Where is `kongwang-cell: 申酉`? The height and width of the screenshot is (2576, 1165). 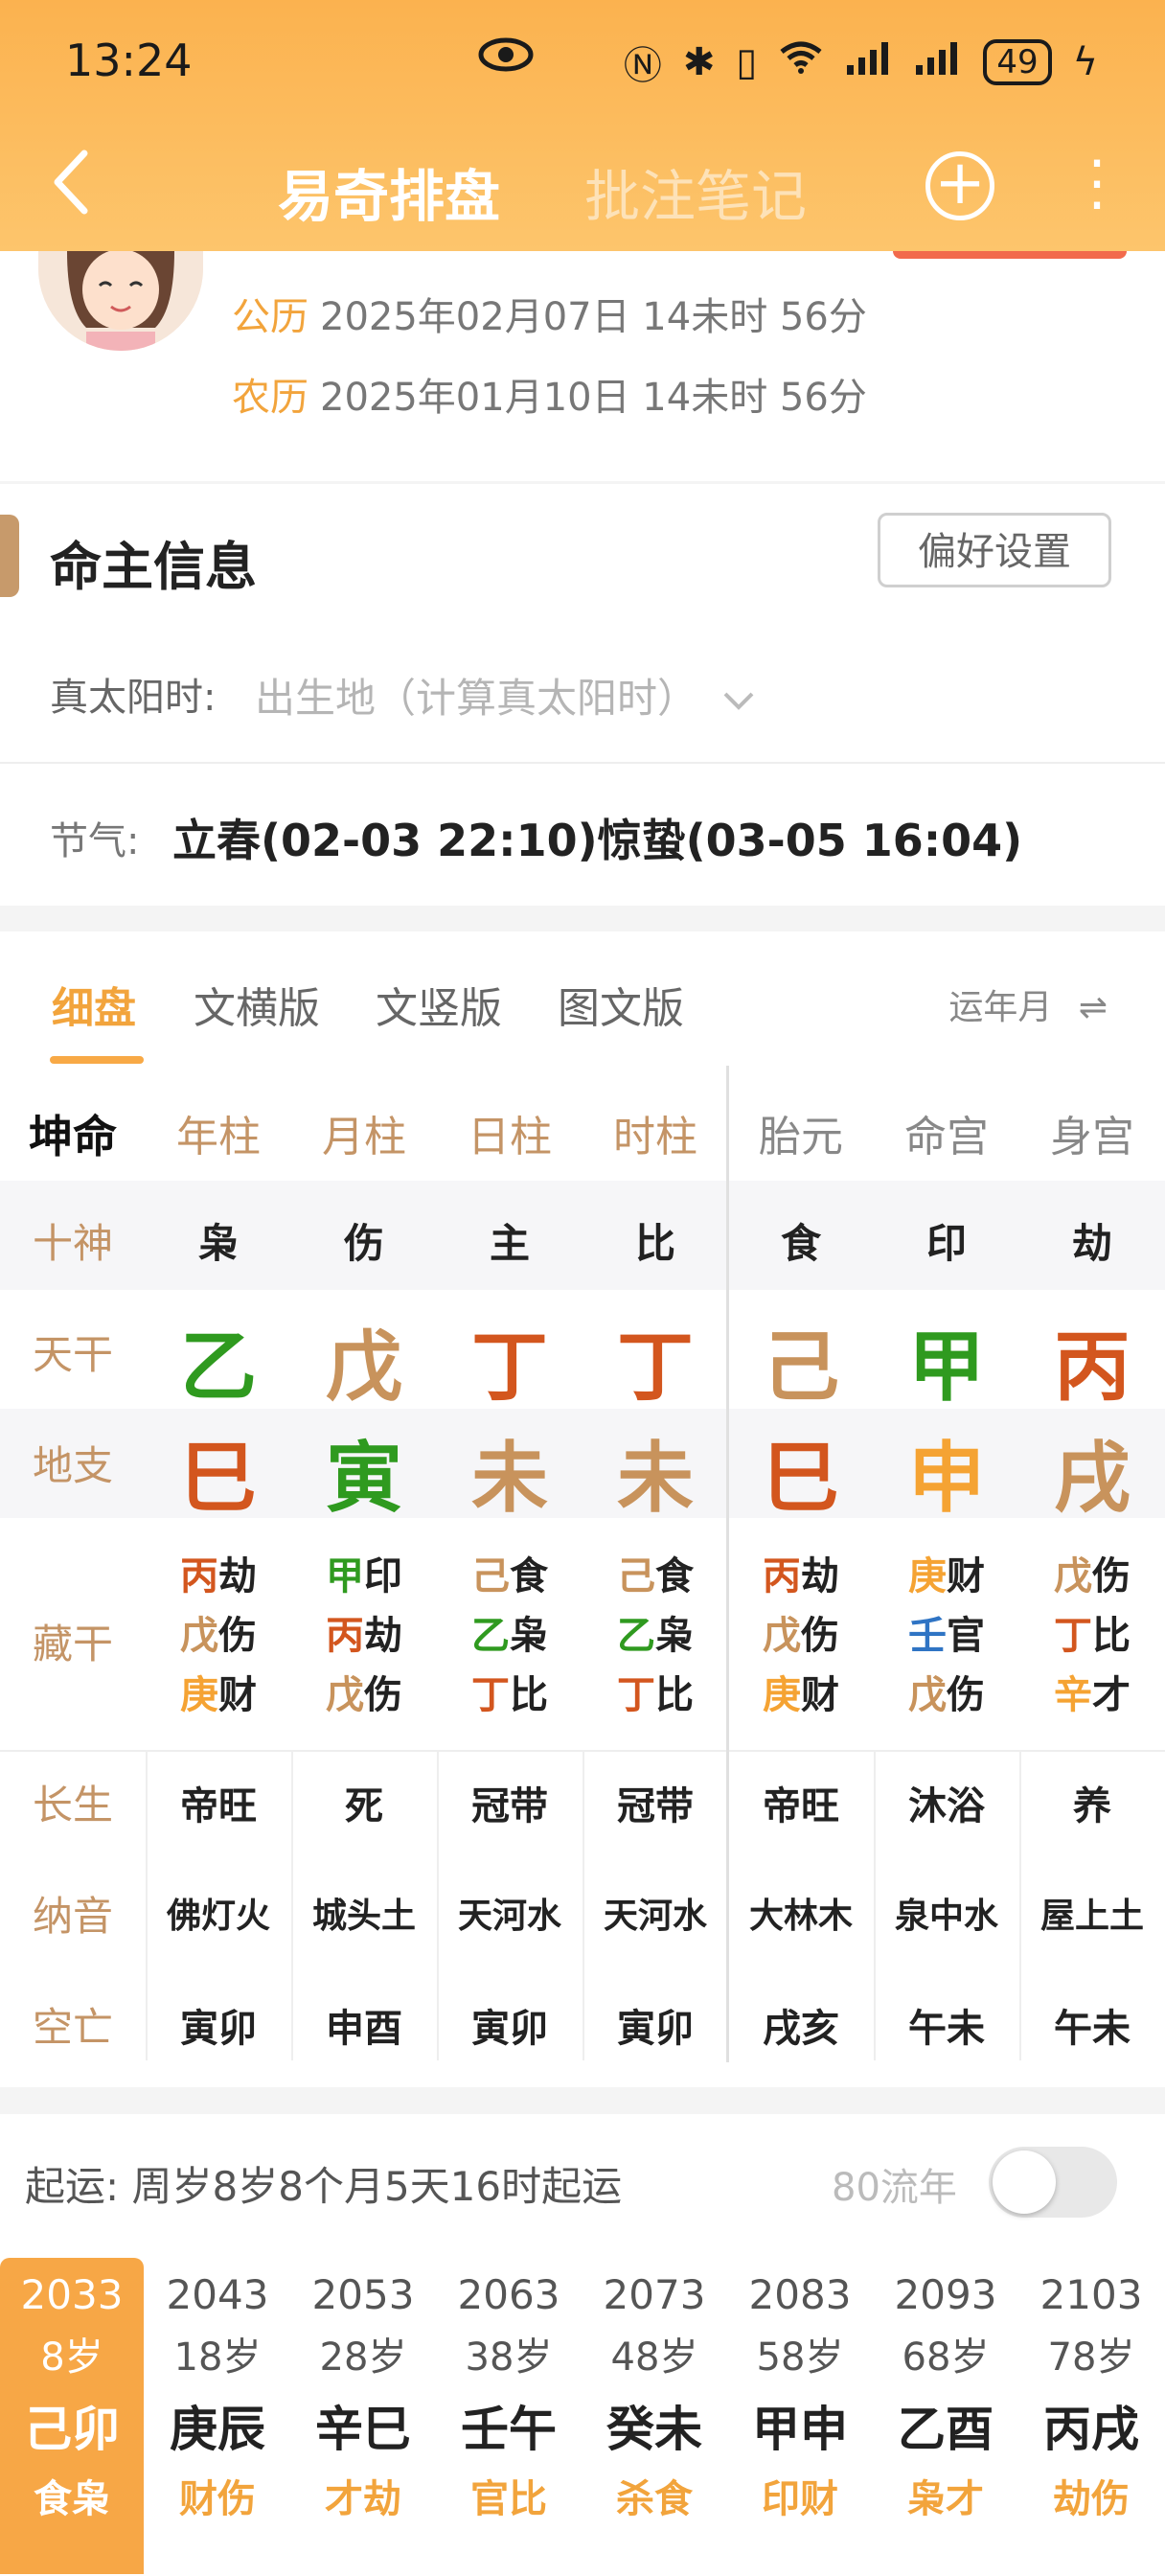 kongwang-cell: 申酉 is located at coordinates (364, 2029).